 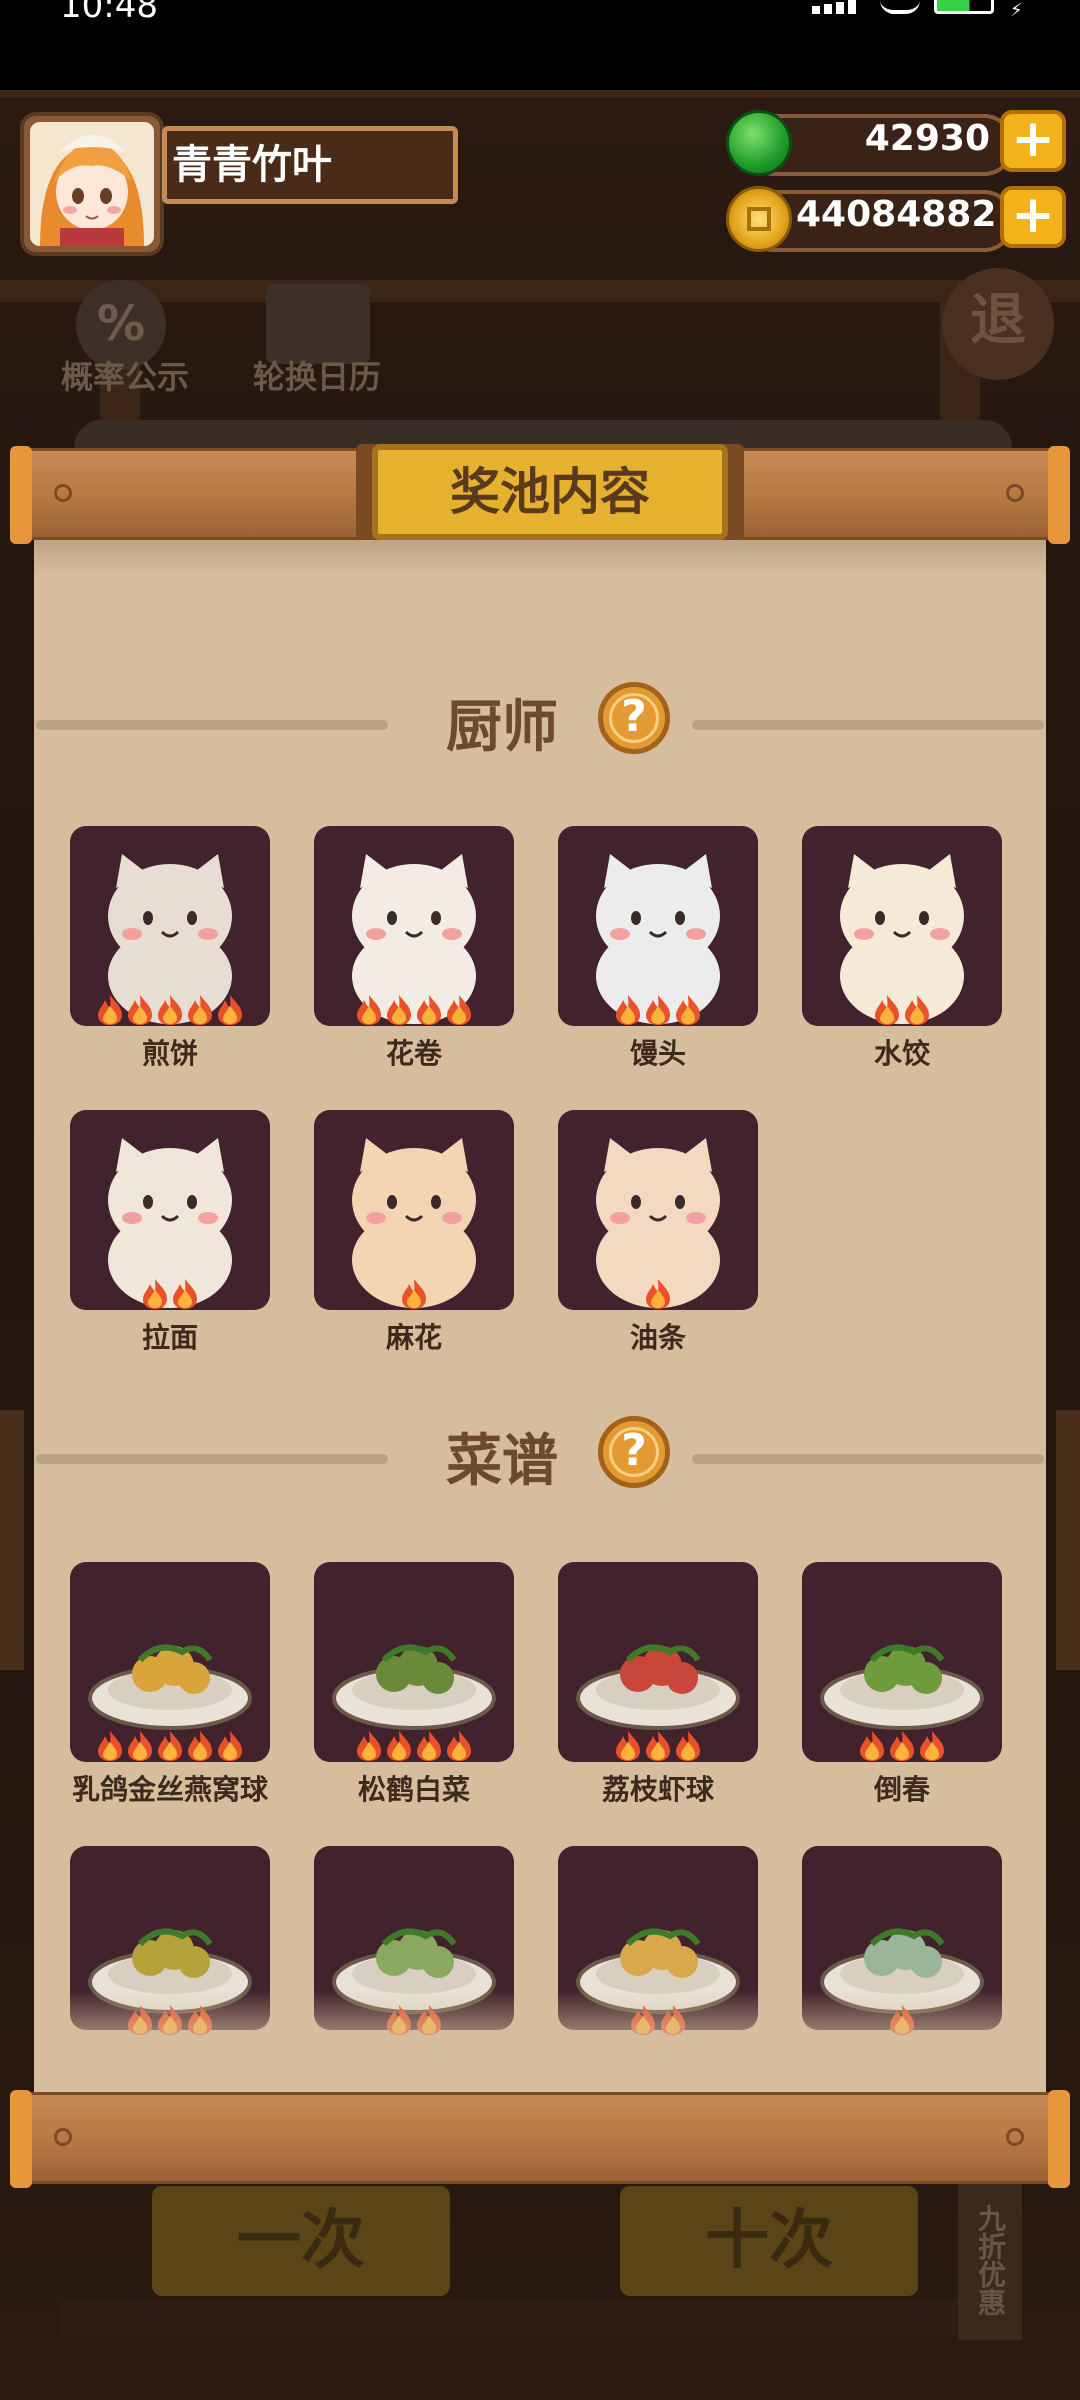 I want to click on calendar-button-label: 轮换日历, so click(x=317, y=375).